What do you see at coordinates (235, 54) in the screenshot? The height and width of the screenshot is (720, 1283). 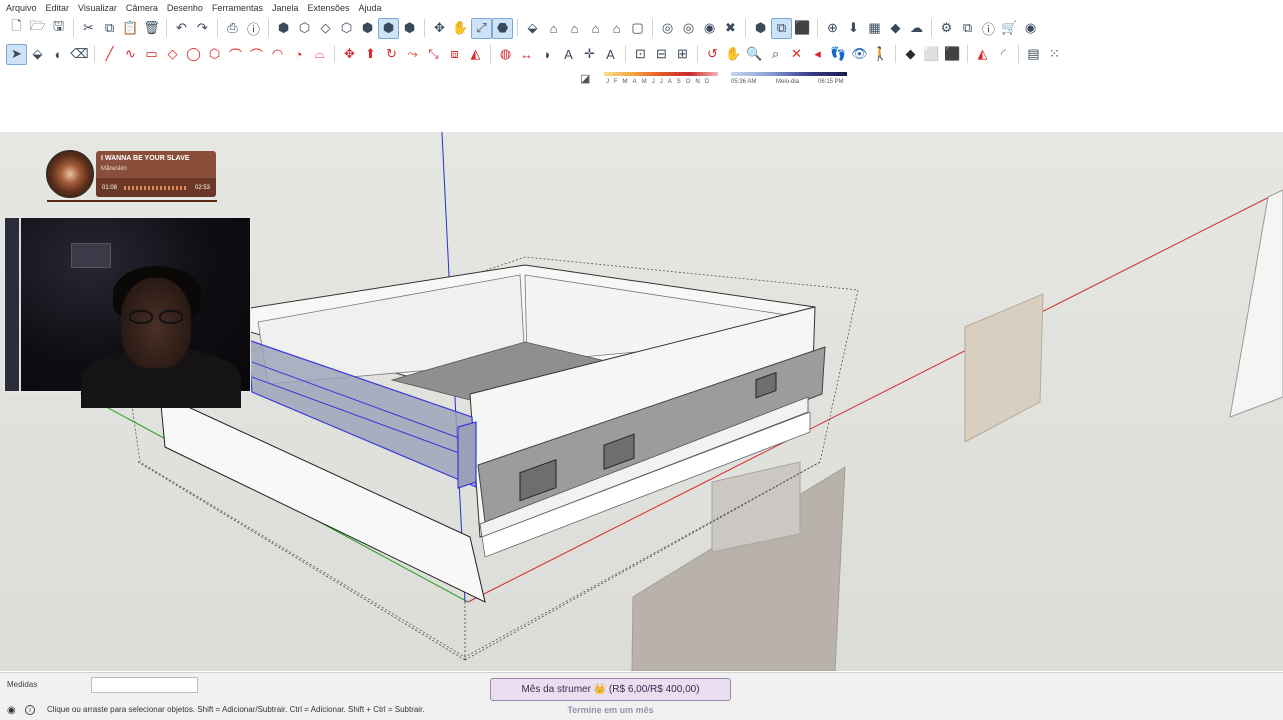 I see `arc-icon: ⌒` at bounding box center [235, 54].